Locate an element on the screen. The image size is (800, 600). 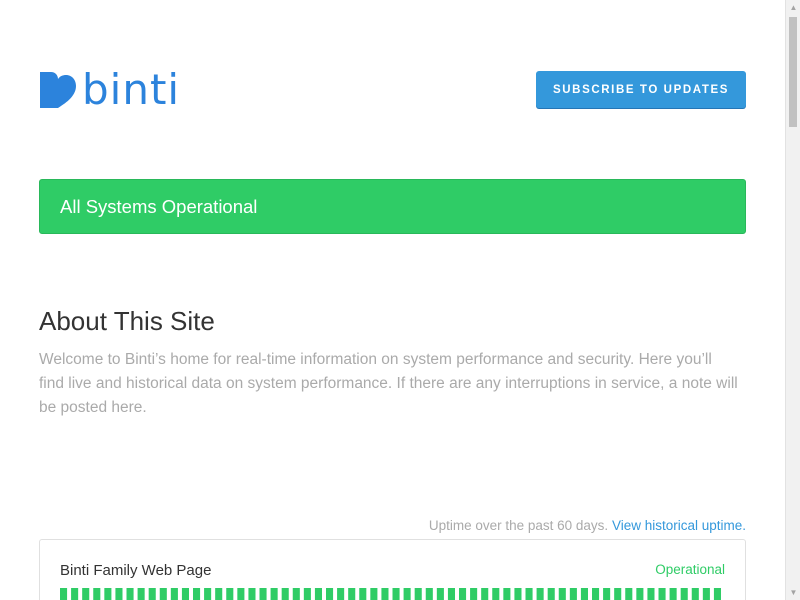
vertical-scrollbar: ▲ ▼ is located at coordinates (792, 300).